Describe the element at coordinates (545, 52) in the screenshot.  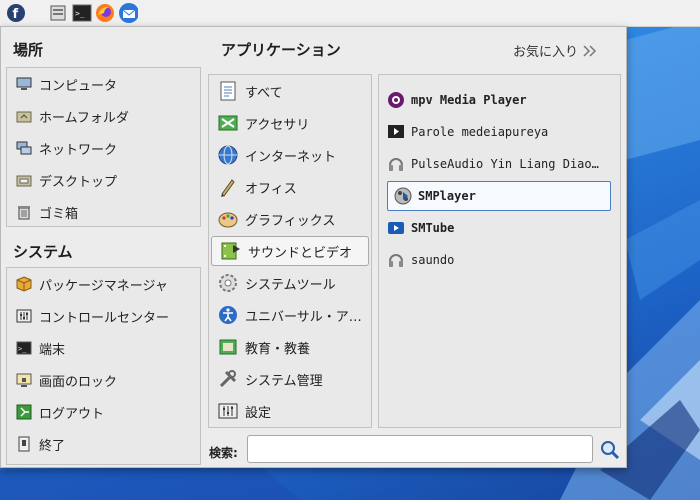
I see `favorites-label: お気に入り` at that location.